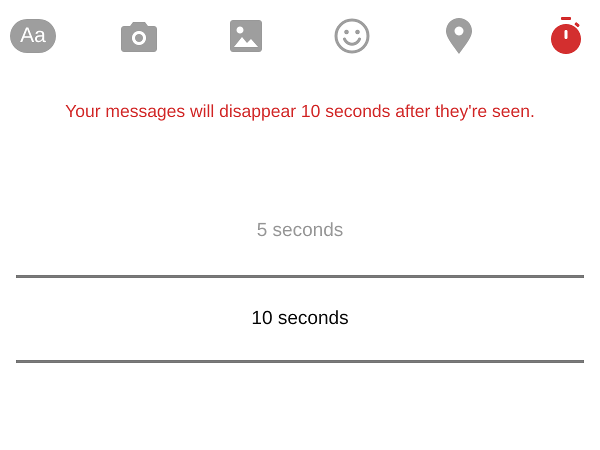  What do you see at coordinates (300, 111) in the screenshot?
I see `disappear-notice: Your messages will disappear 10 seconds after they're seen.` at bounding box center [300, 111].